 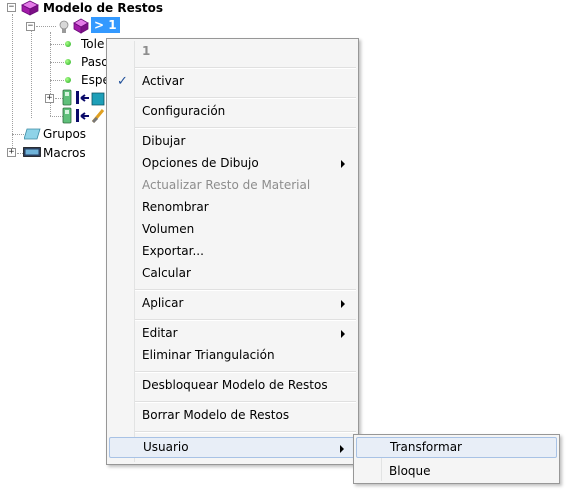 What do you see at coordinates (105, 25) in the screenshot?
I see `tree-selected-item: > 1` at bounding box center [105, 25].